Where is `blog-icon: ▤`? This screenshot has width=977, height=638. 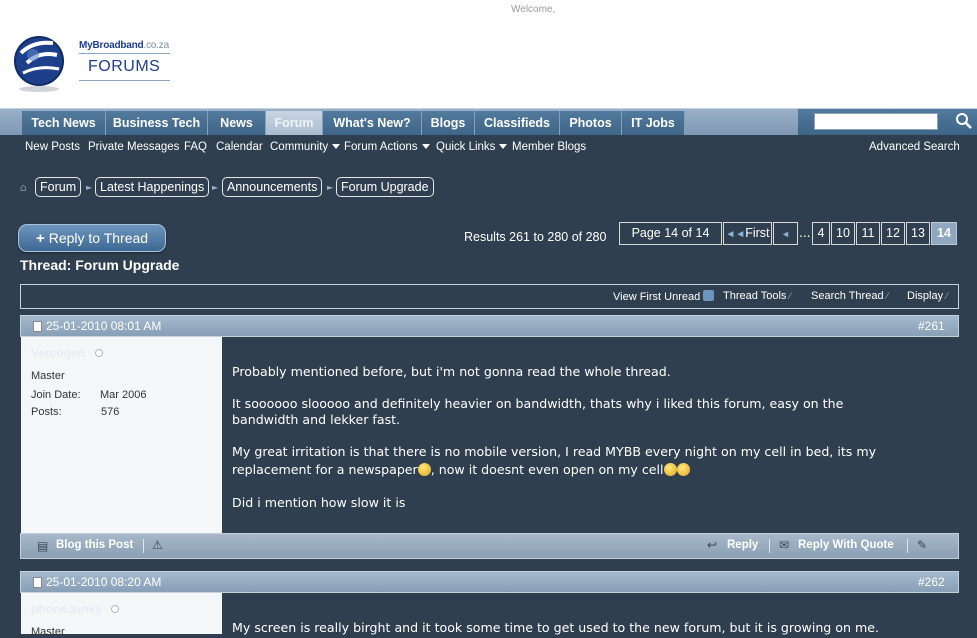 blog-icon: ▤ is located at coordinates (43, 546).